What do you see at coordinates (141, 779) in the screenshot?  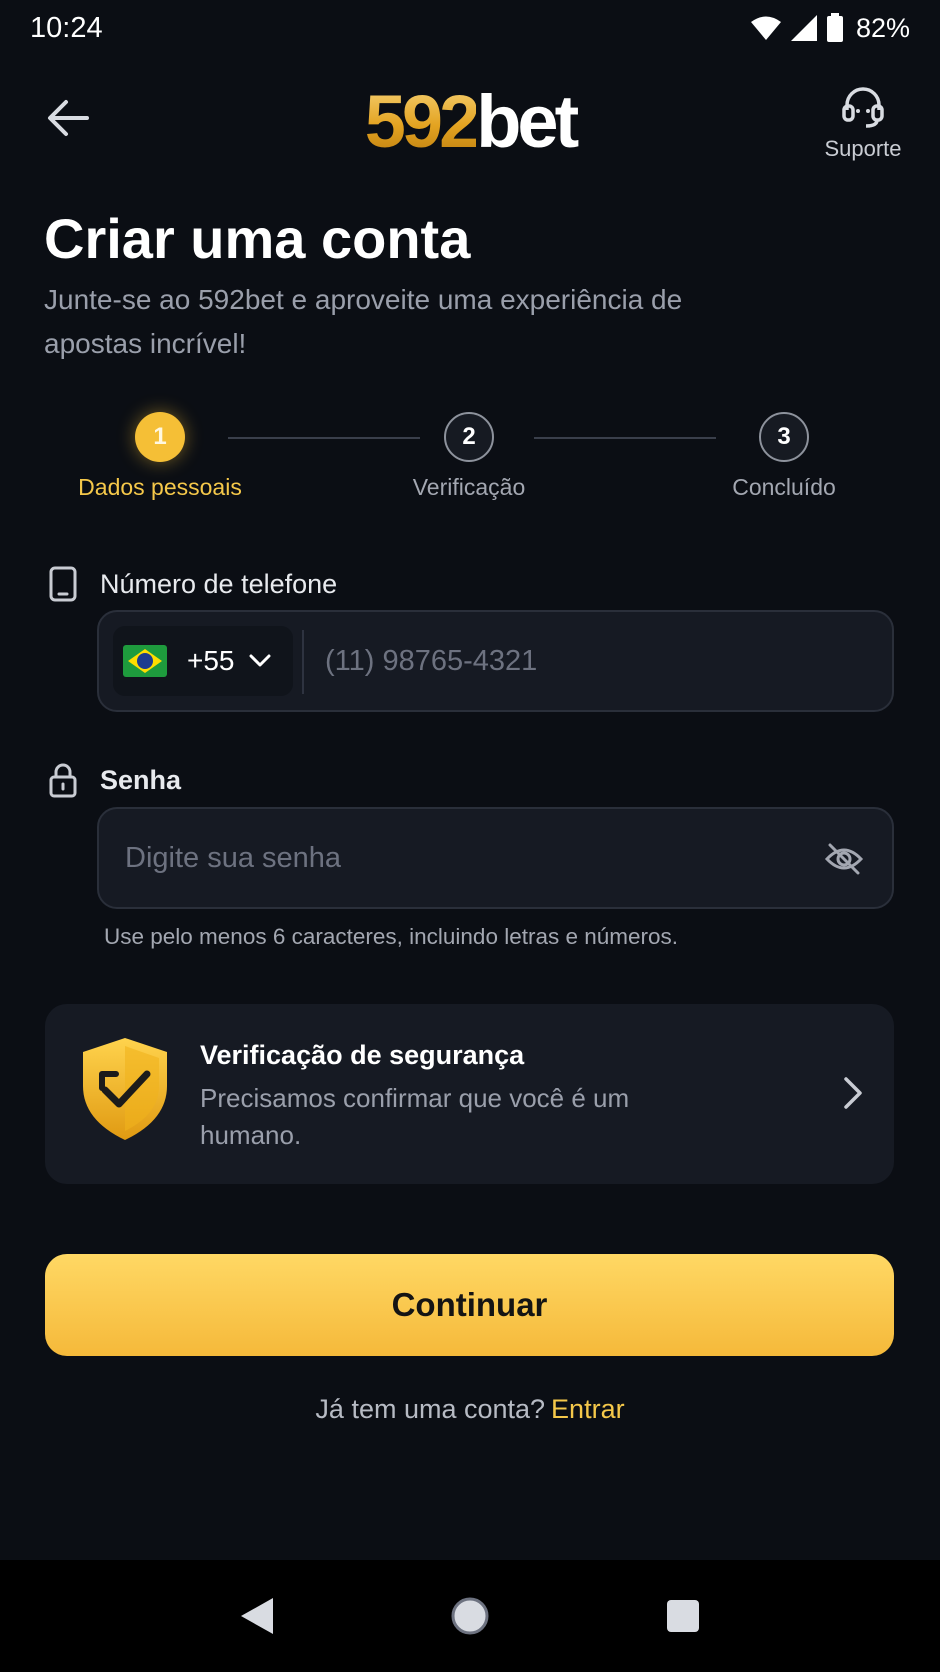 I see `password-label: Senha` at bounding box center [141, 779].